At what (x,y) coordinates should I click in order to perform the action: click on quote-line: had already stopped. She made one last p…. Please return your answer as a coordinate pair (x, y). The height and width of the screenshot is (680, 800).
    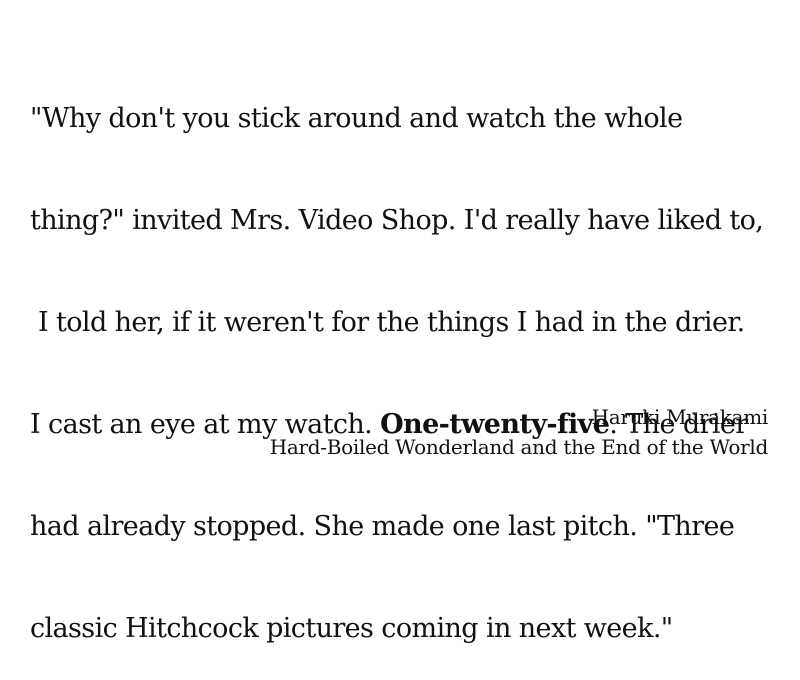
    Looking at the image, I should click on (382, 526).